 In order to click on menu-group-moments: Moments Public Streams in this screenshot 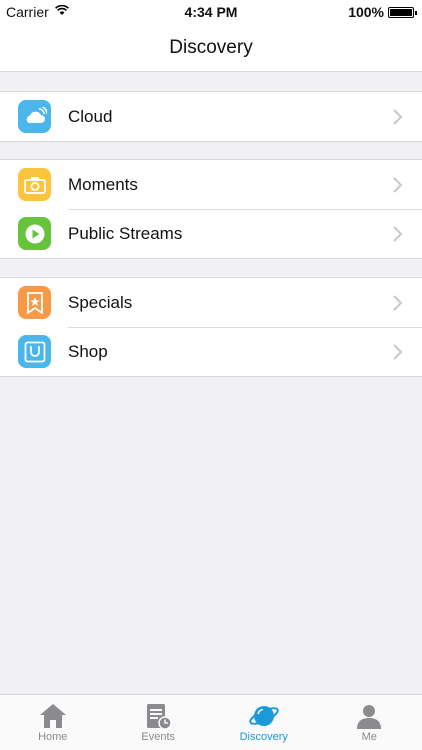, I will do `click(211, 209)`.